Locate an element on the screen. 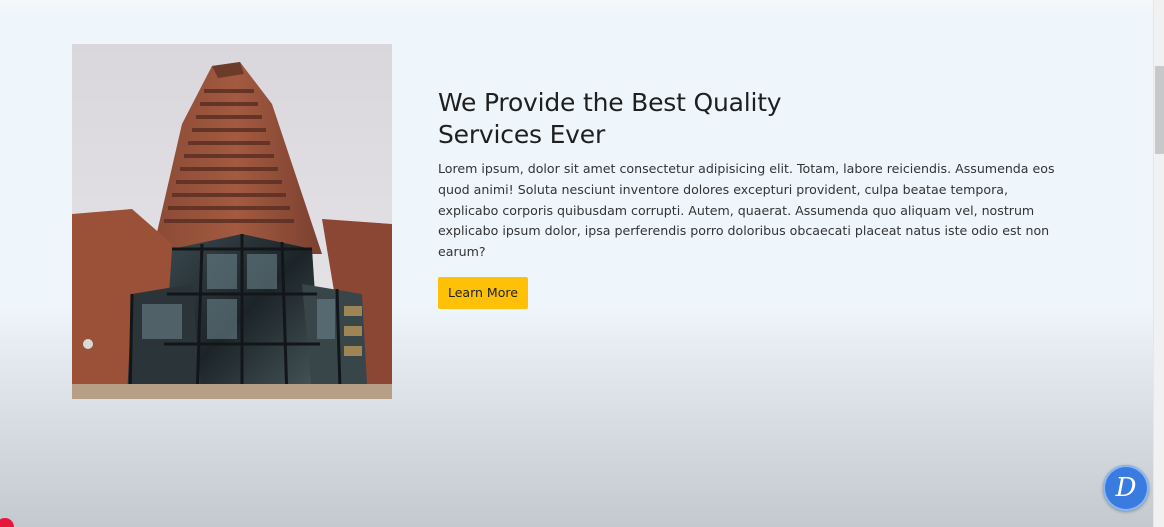 The image size is (1164, 527). d-logo-icon: D is located at coordinates (1126, 488).